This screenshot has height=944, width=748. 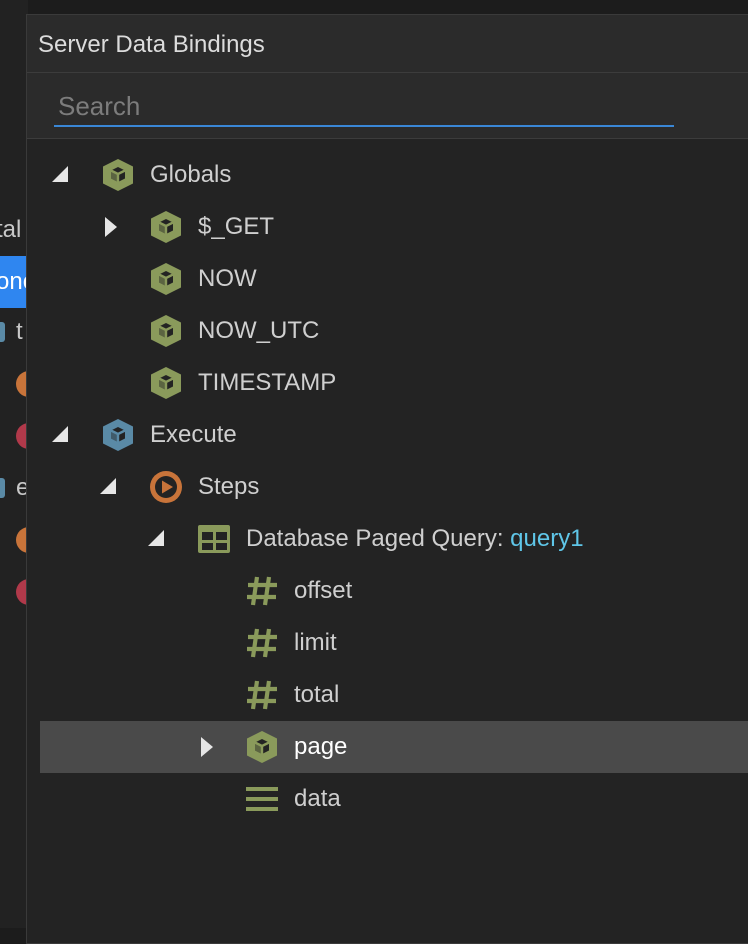 I want to click on tree-item-label: Database Paged Query: query1, so click(x=415, y=539).